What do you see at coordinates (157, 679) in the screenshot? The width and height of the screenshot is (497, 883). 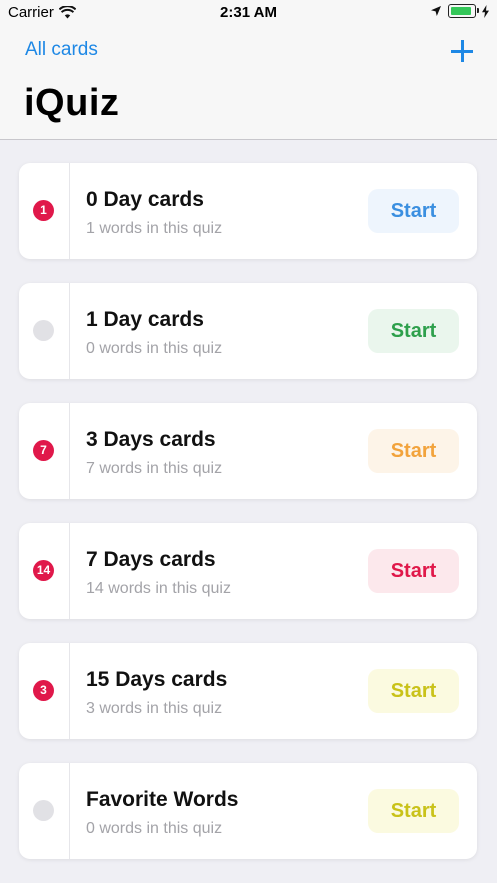 I see `quiz-title: 15 Days cards` at bounding box center [157, 679].